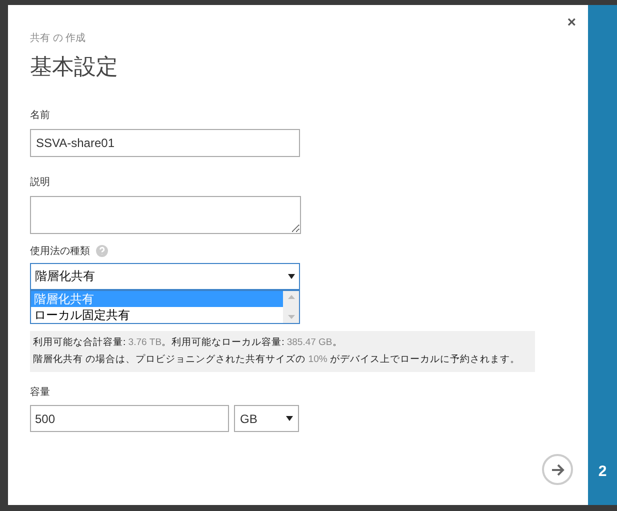 The height and width of the screenshot is (511, 617). Describe the element at coordinates (571, 22) in the screenshot. I see `close-button: ×` at that location.